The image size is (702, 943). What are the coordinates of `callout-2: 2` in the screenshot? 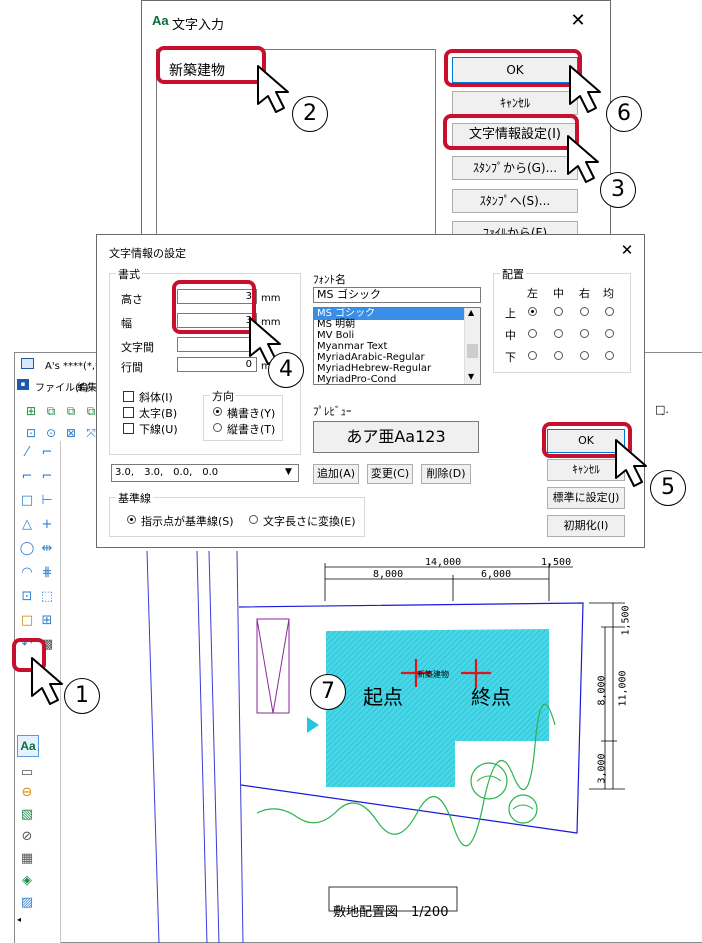 It's located at (310, 114).